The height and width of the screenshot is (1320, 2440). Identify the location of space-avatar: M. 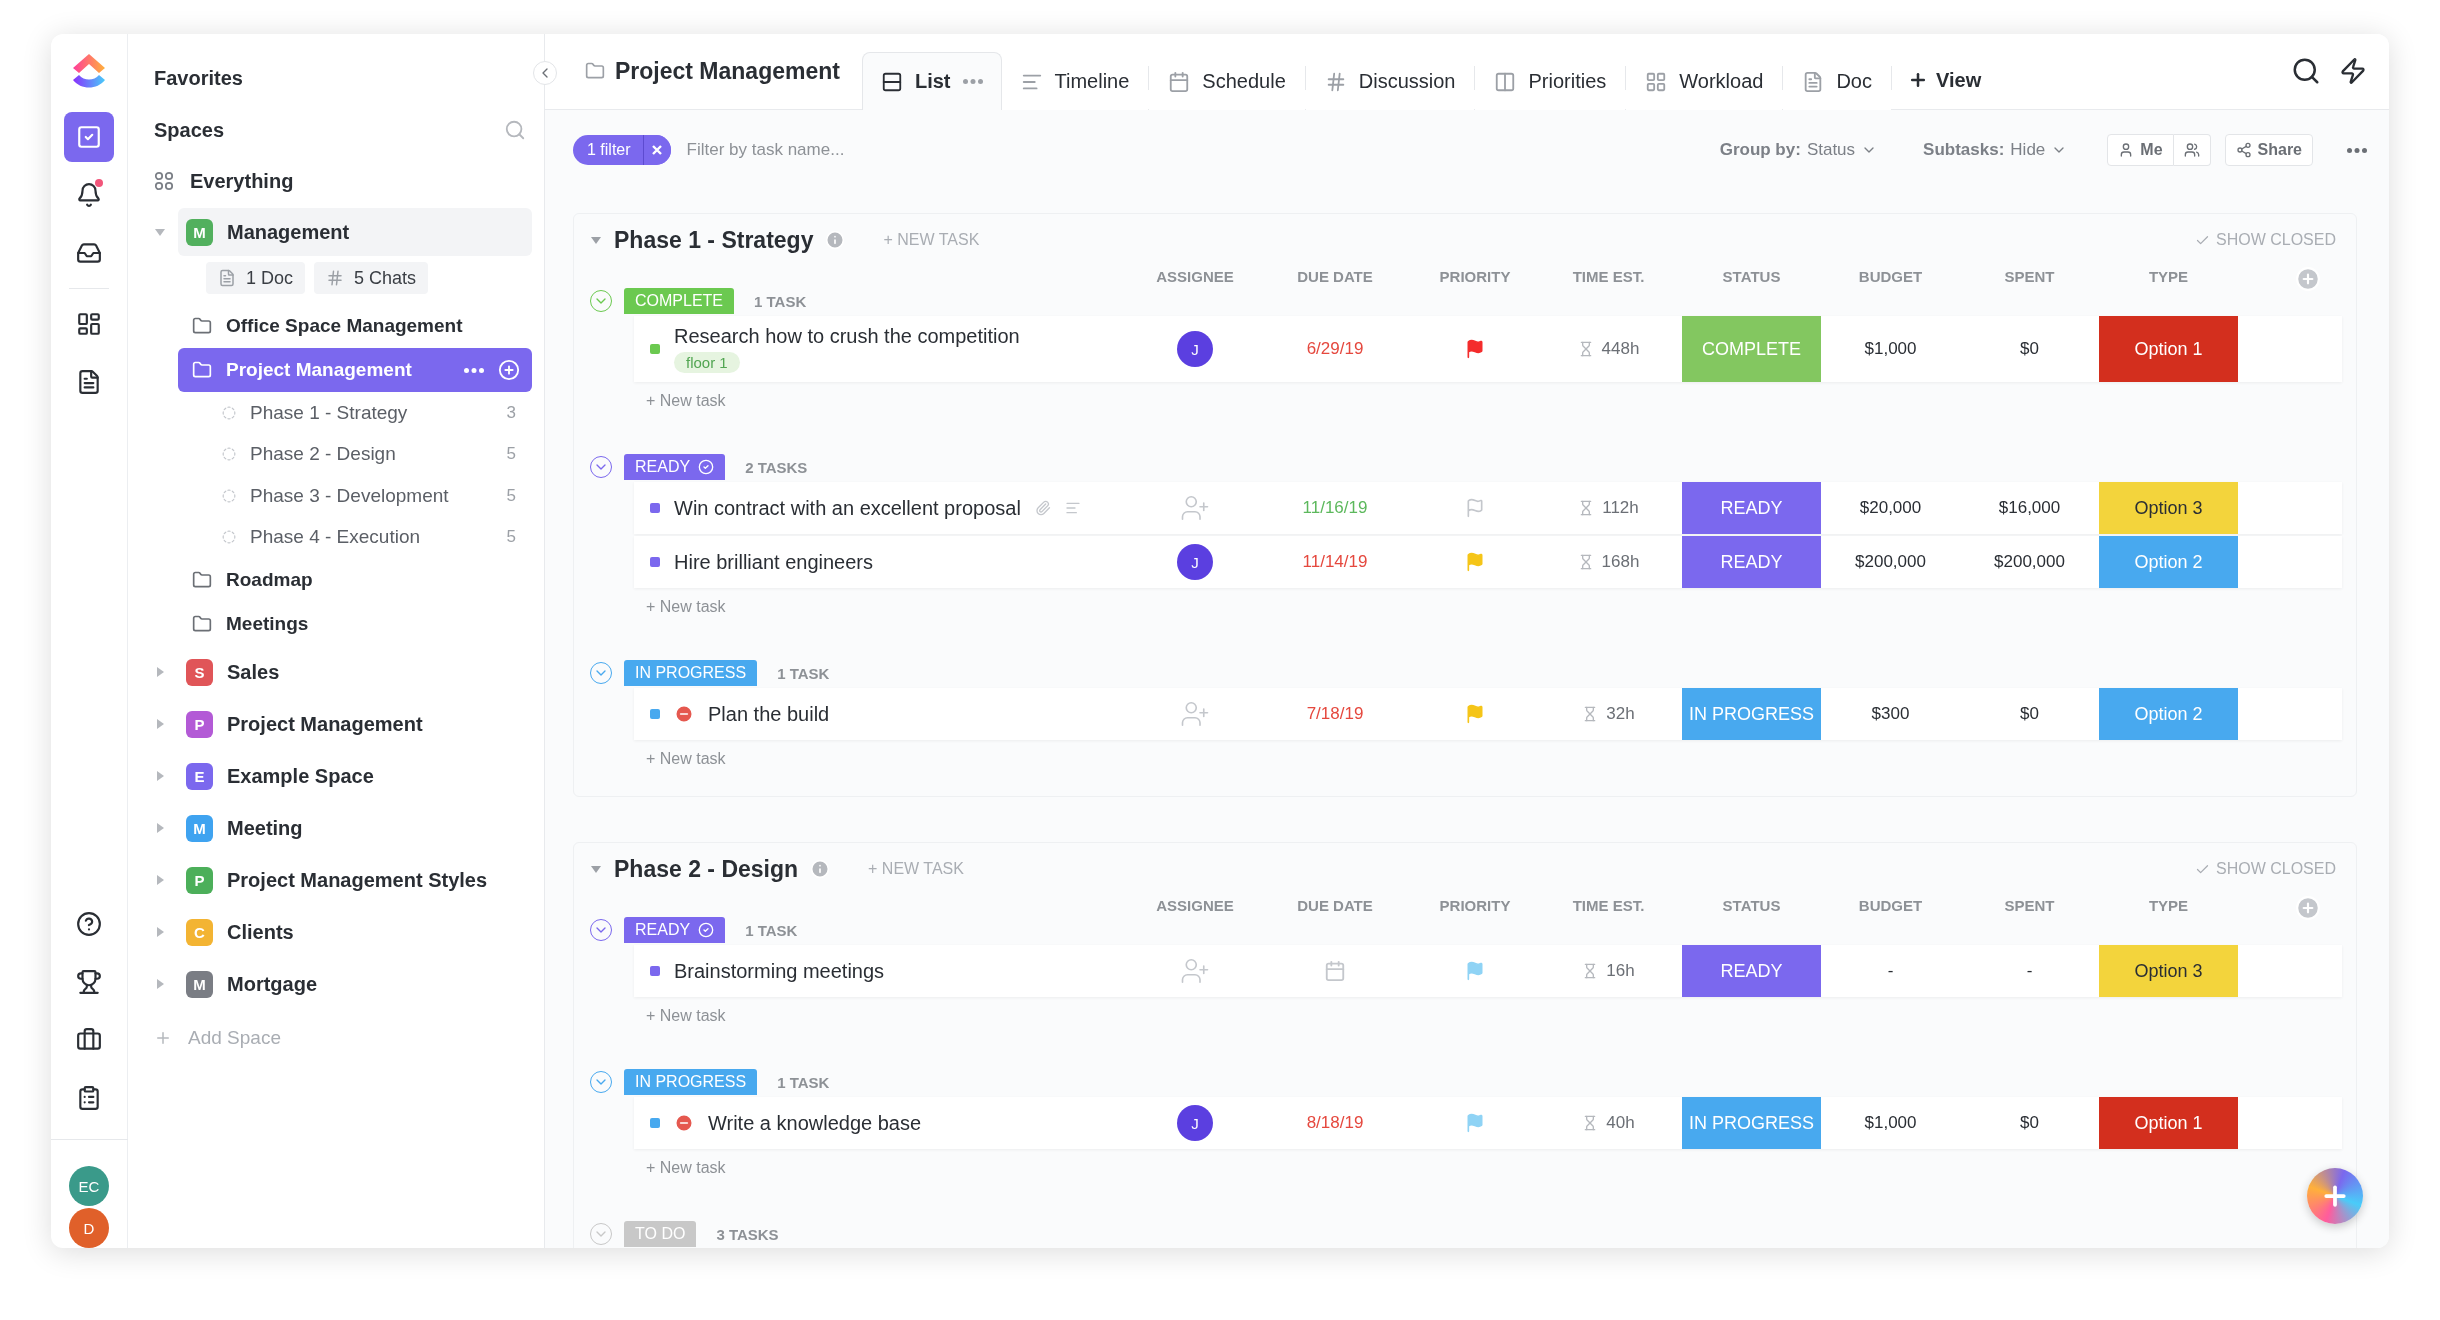
(199, 232).